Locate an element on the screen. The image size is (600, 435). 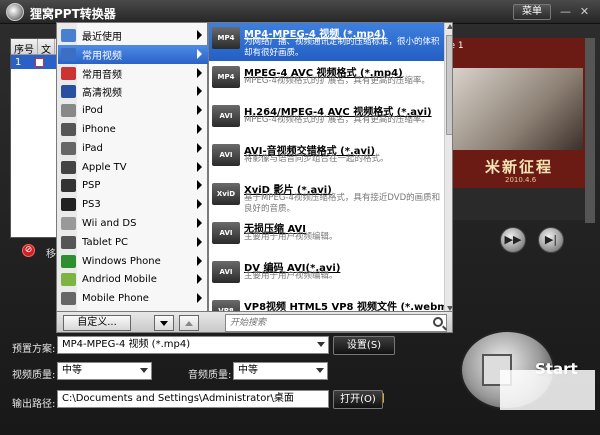
menu-item-andriod-mobile: Andriod Mobile is located at coordinates (133, 279).